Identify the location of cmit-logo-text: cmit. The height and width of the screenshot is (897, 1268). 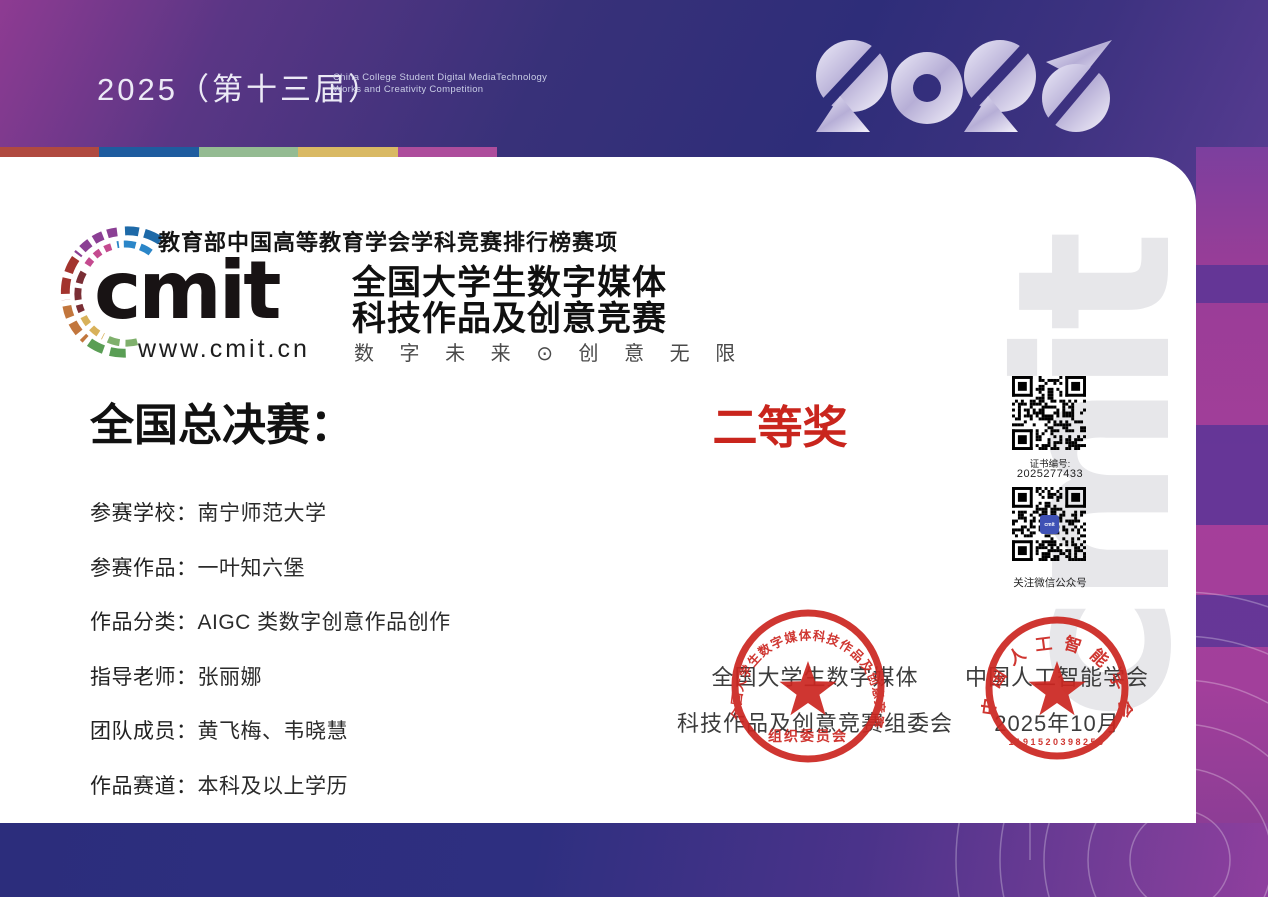
(187, 290).